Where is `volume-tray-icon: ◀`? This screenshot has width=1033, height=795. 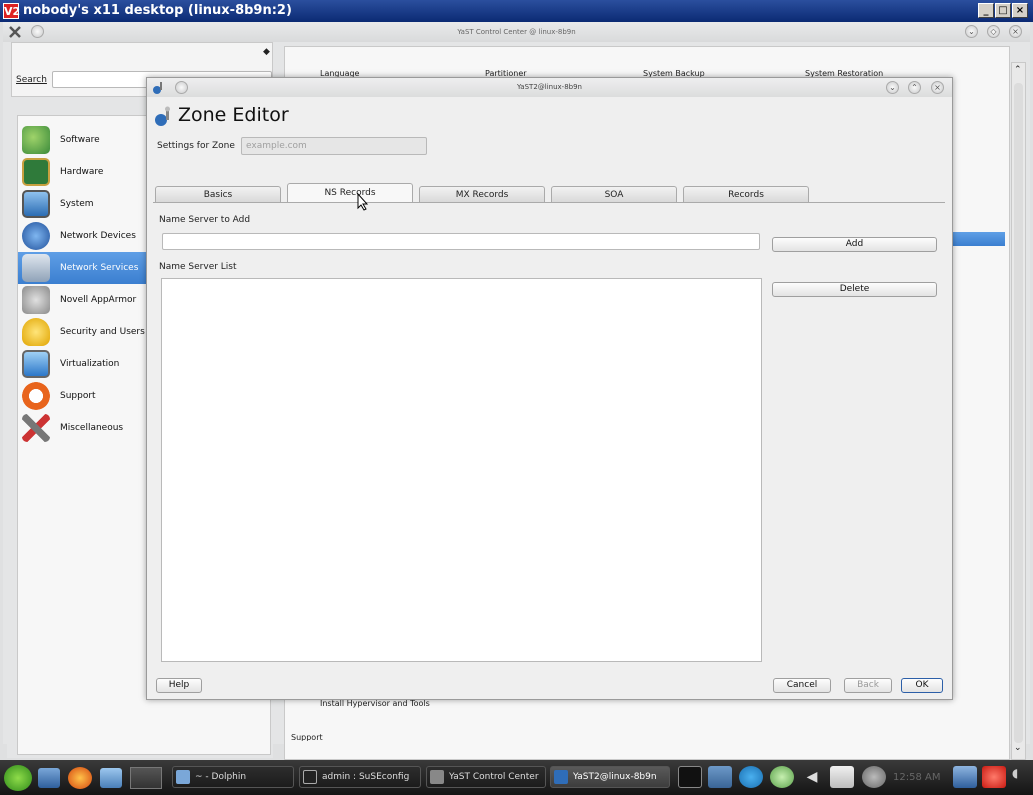 volume-tray-icon: ◀ is located at coordinates (812, 777).